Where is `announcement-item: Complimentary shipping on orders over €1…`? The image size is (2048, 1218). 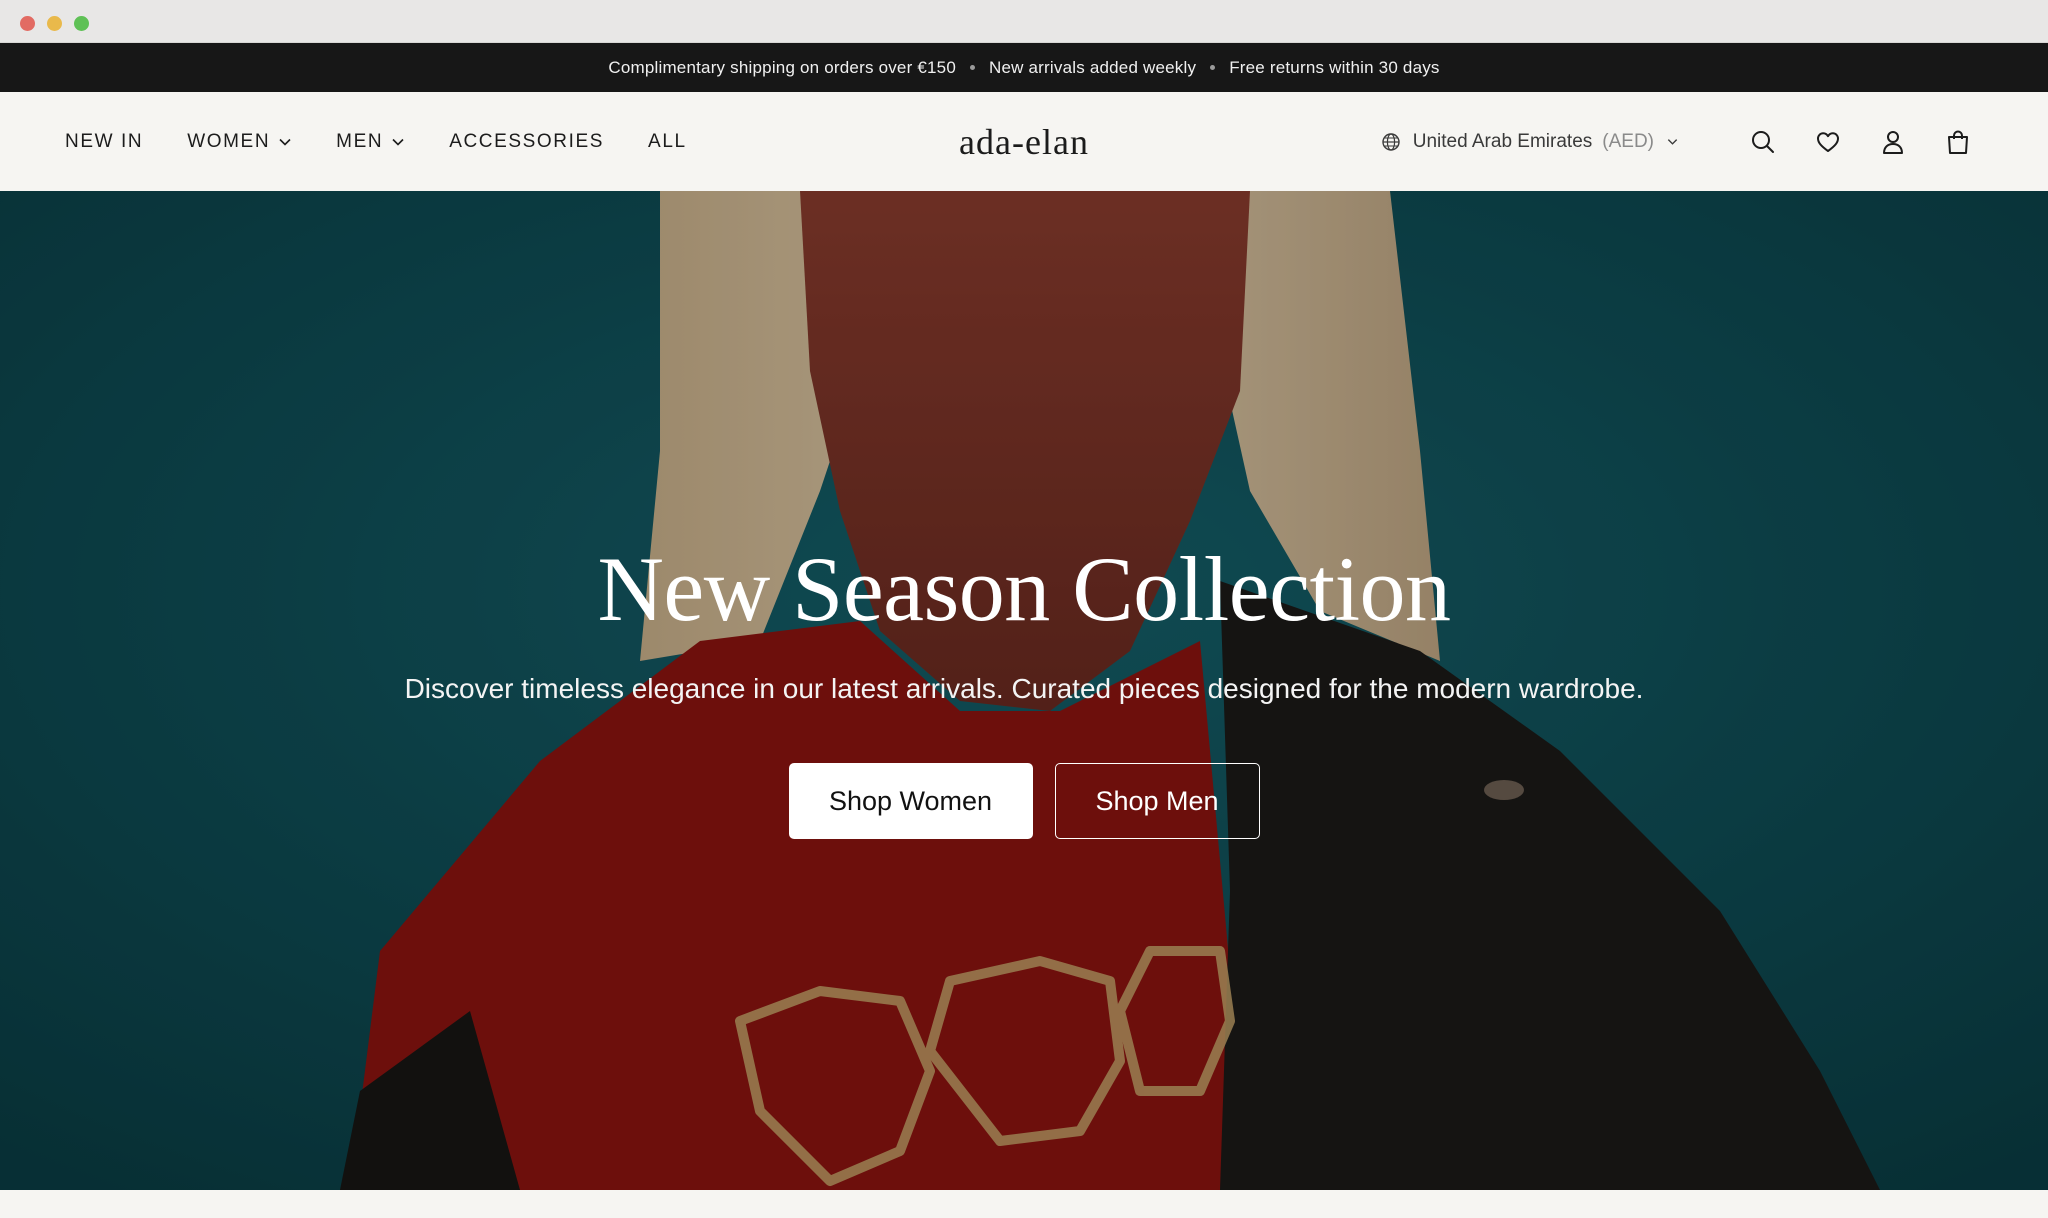
announcement-item: Complimentary shipping on orders over €1… is located at coordinates (782, 67).